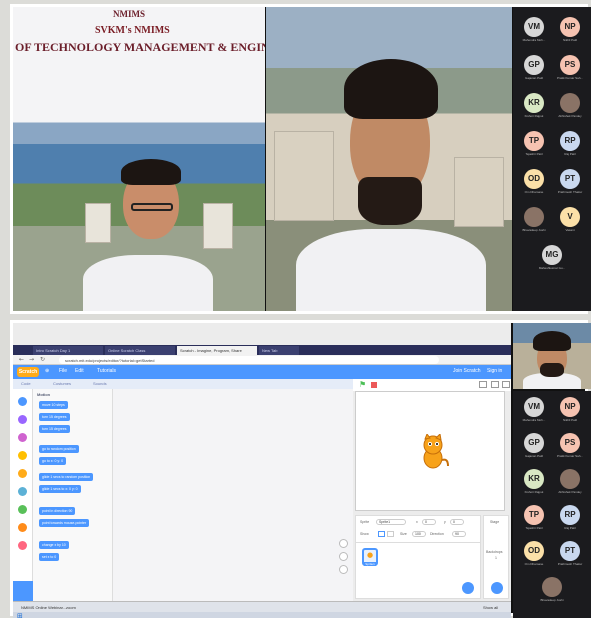  Describe the element at coordinates (22, 527) in the screenshot. I see `category-variables-icon` at that location.